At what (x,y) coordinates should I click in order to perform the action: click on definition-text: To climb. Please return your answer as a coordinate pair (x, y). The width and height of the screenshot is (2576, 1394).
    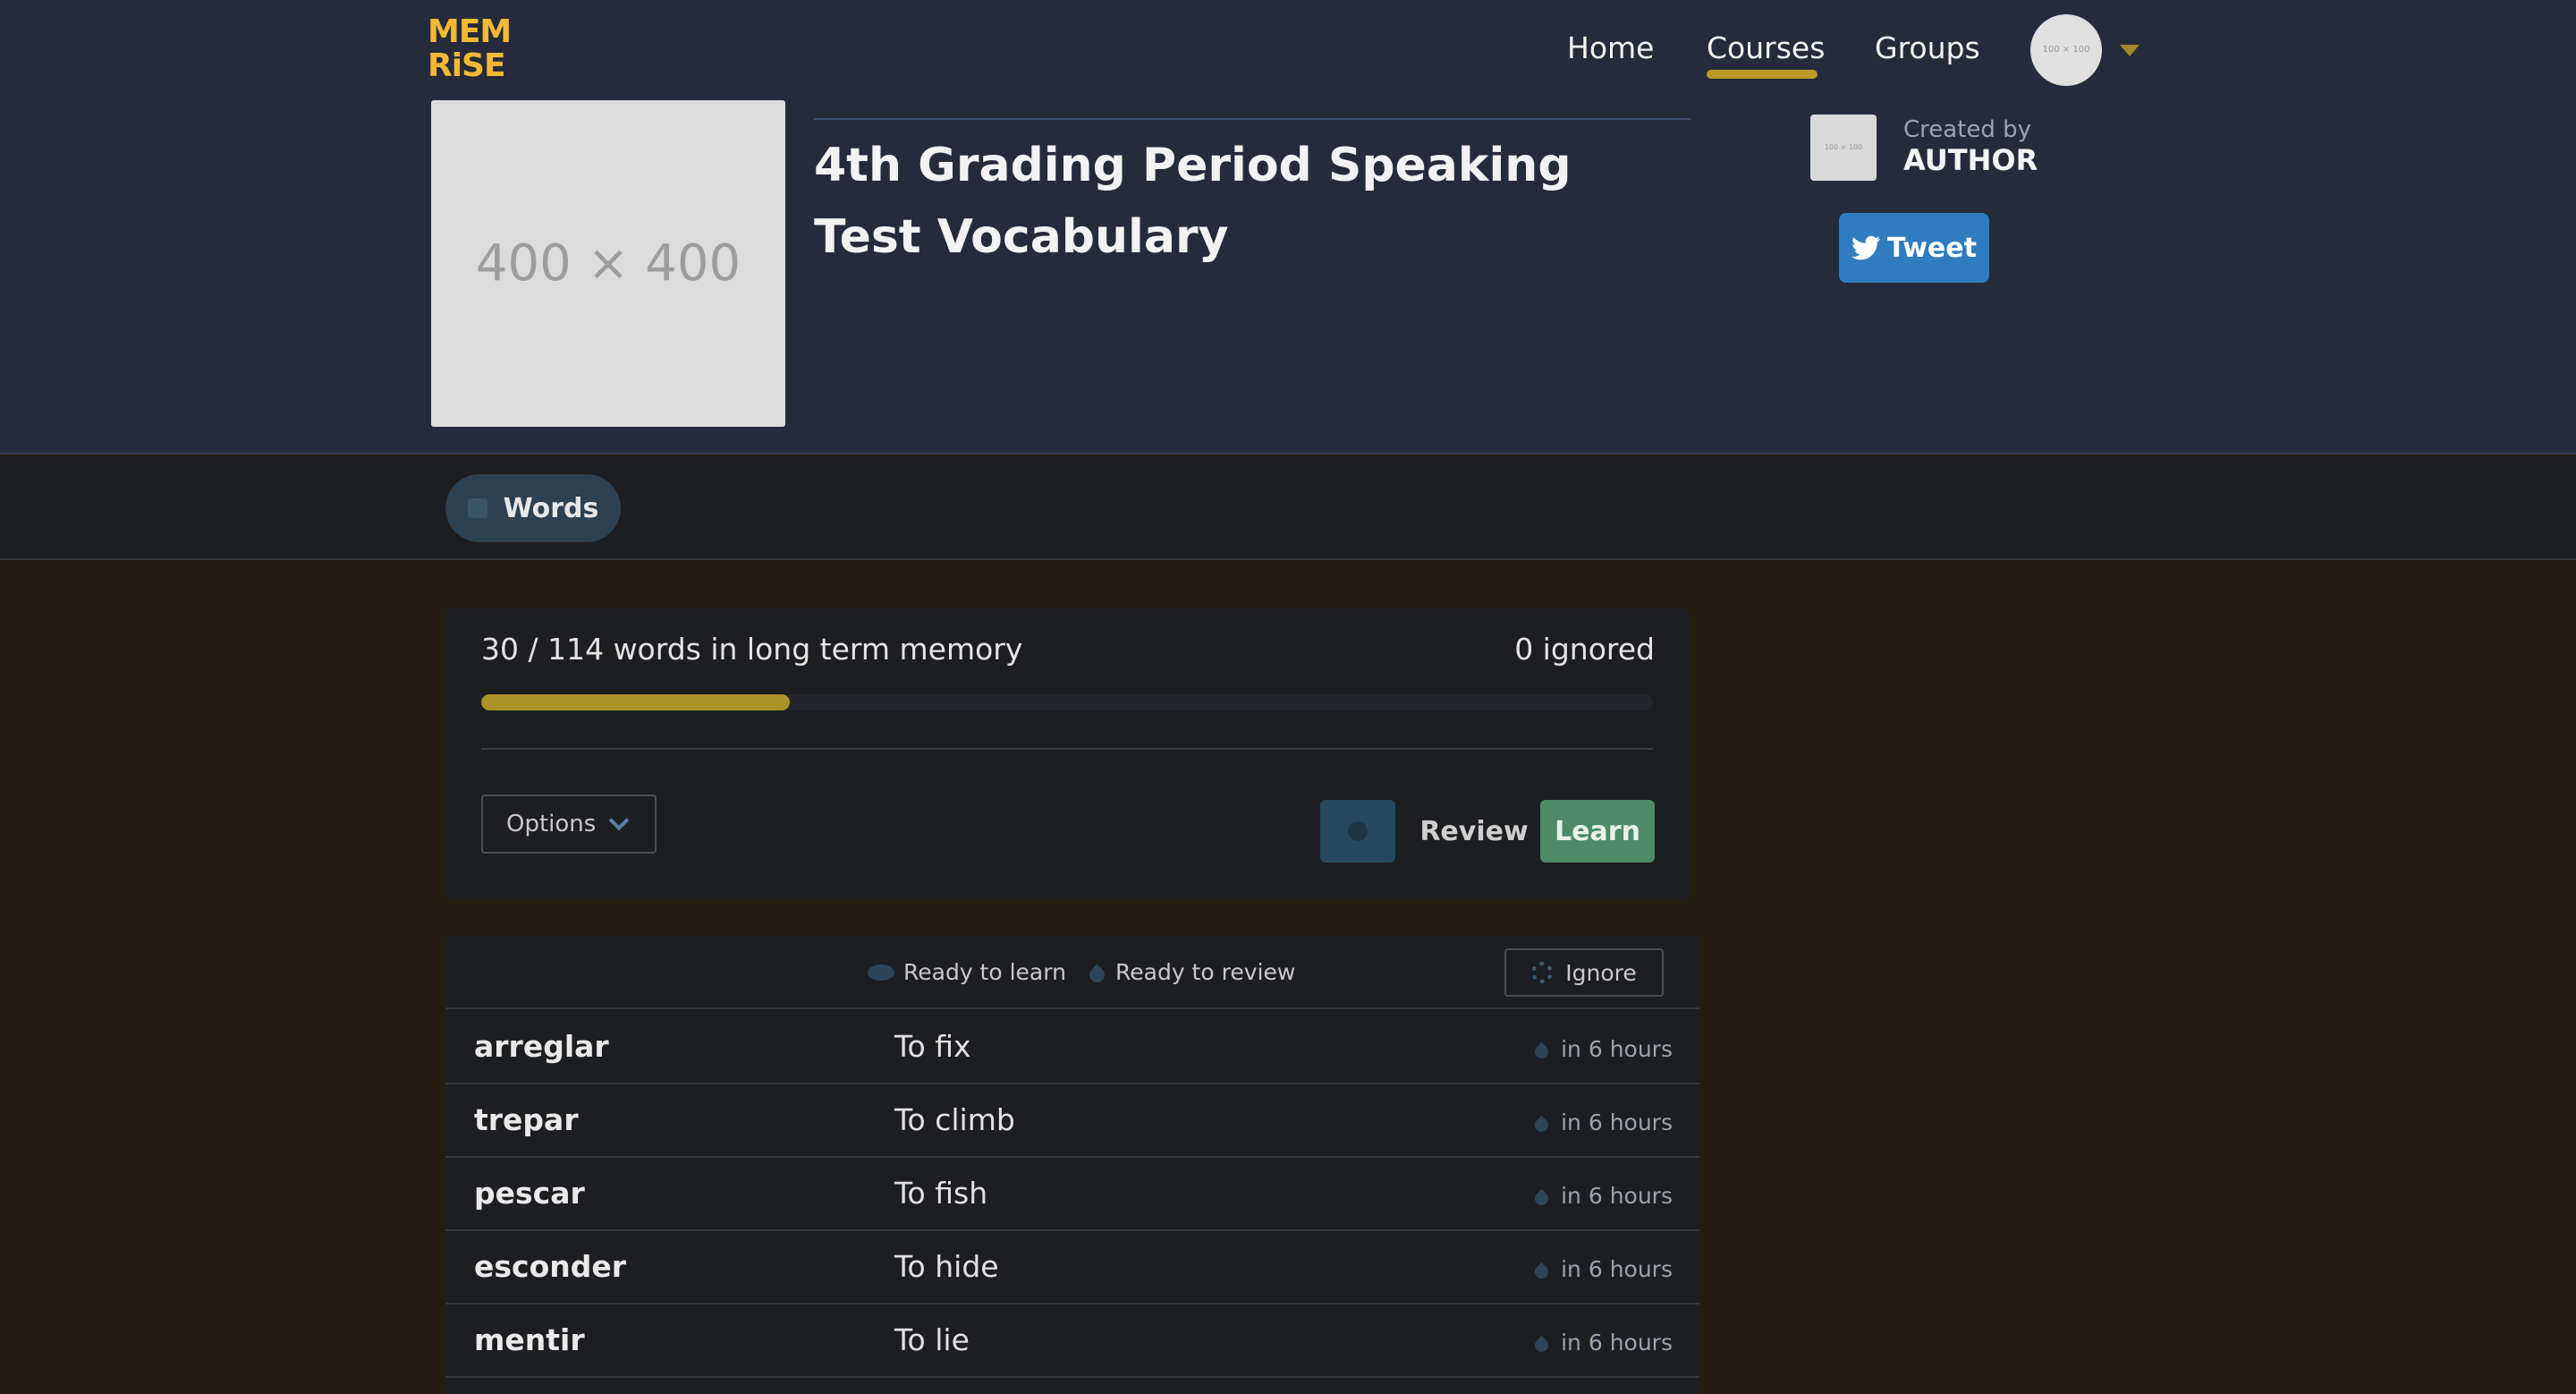
    Looking at the image, I should click on (954, 1119).